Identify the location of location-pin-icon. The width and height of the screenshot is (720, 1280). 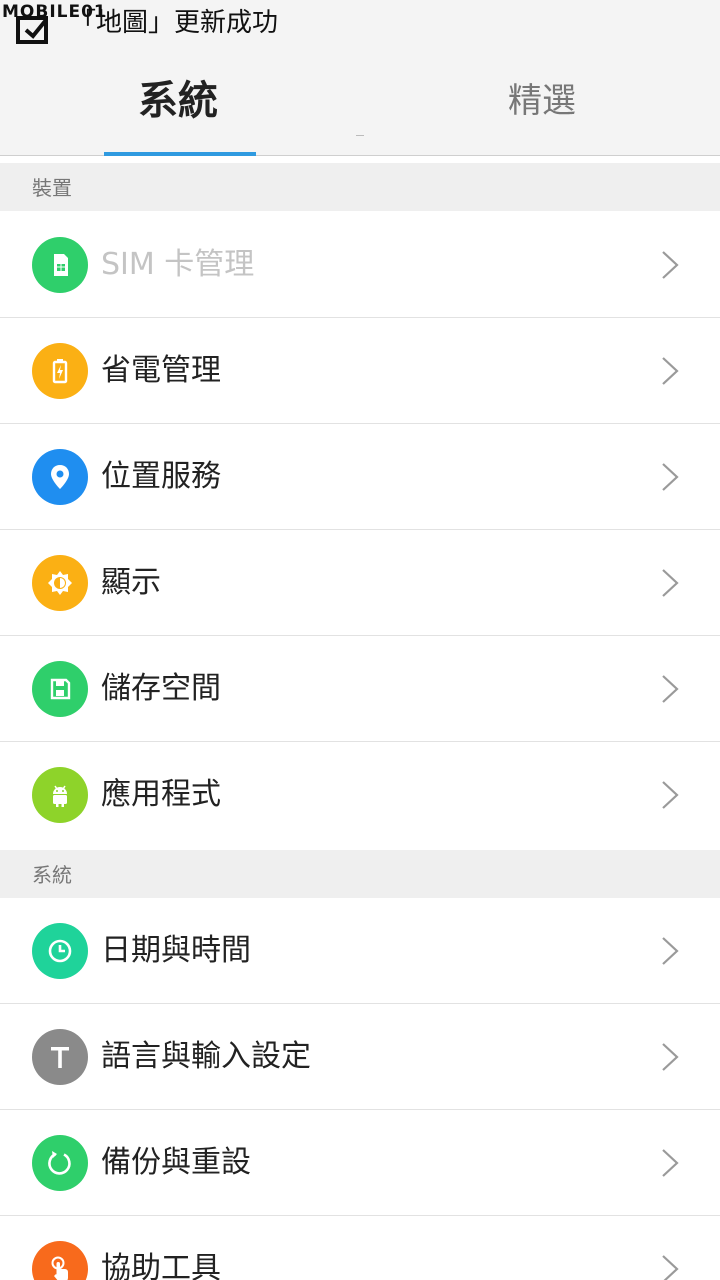
(60, 477).